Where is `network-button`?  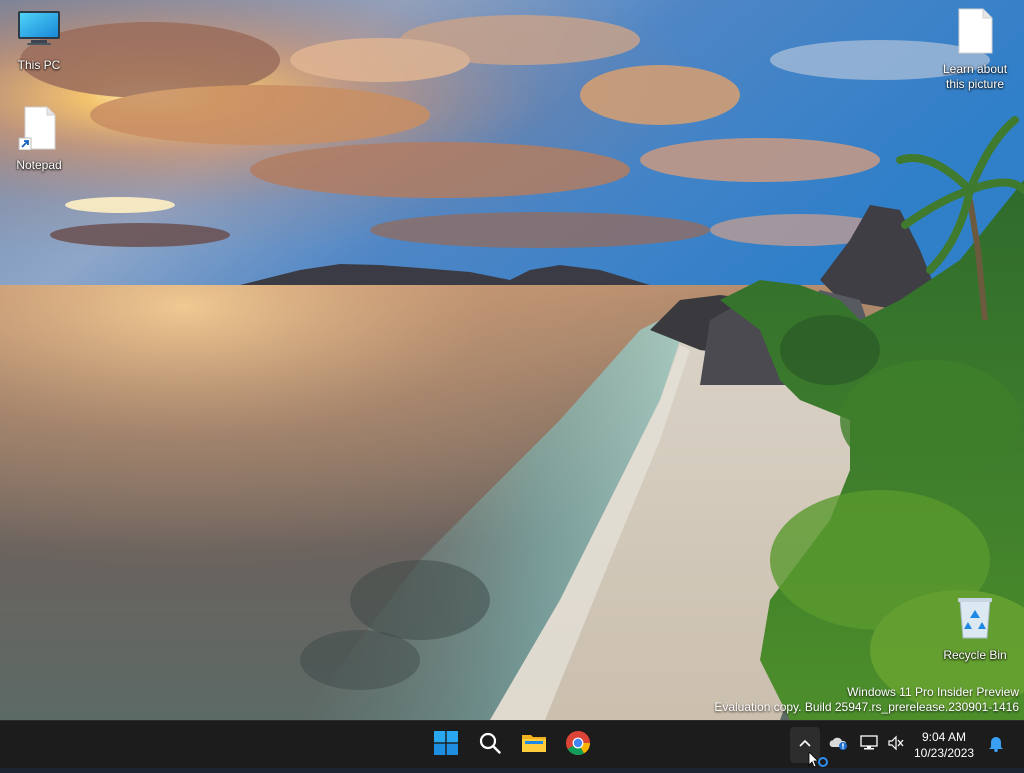
network-button is located at coordinates (869, 745).